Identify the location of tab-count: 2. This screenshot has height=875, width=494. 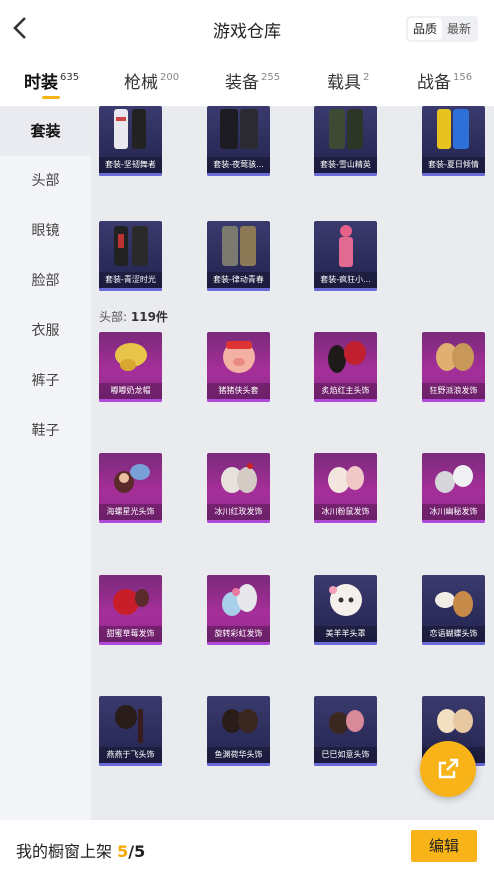
(366, 77).